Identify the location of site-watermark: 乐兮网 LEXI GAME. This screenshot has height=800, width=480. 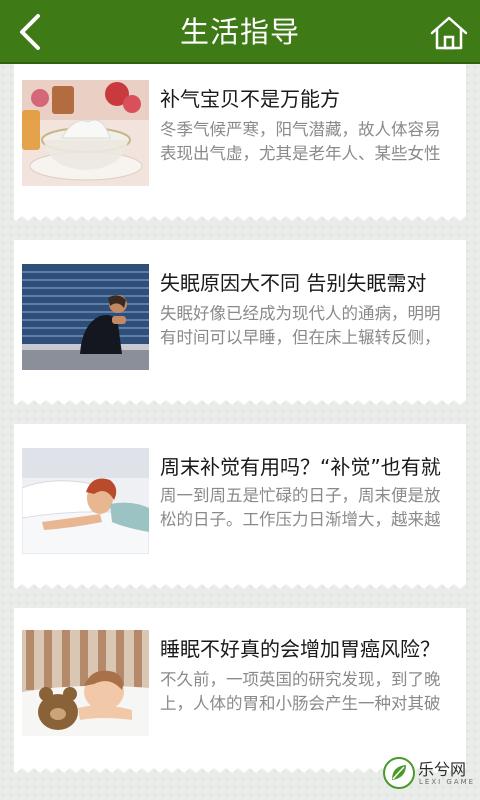
(428, 774).